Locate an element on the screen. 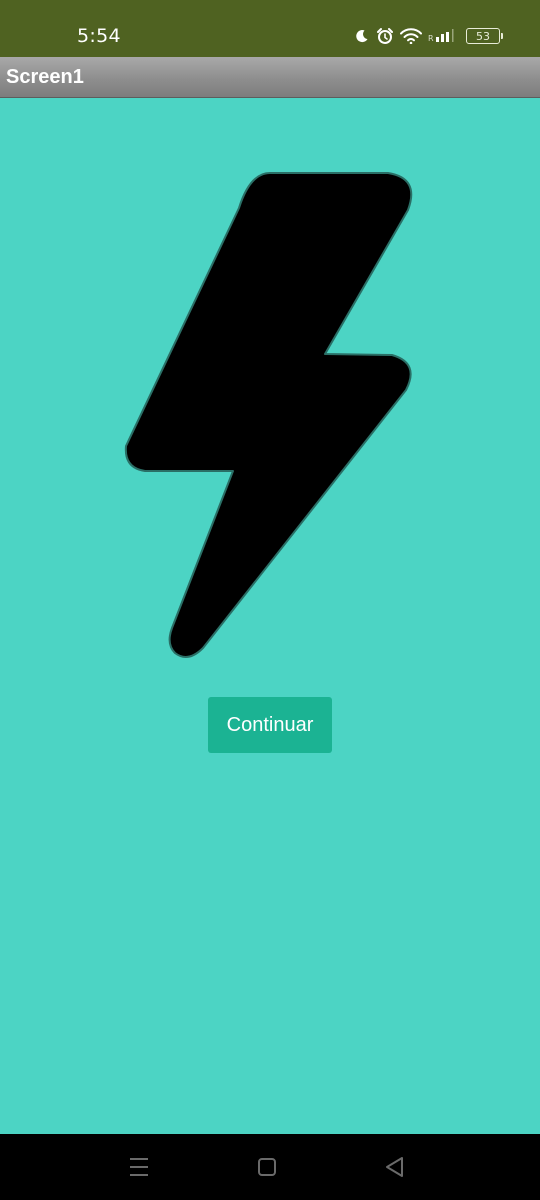 The height and width of the screenshot is (1200, 540). status-bar: 5:54 R 53 is located at coordinates (270, 28).